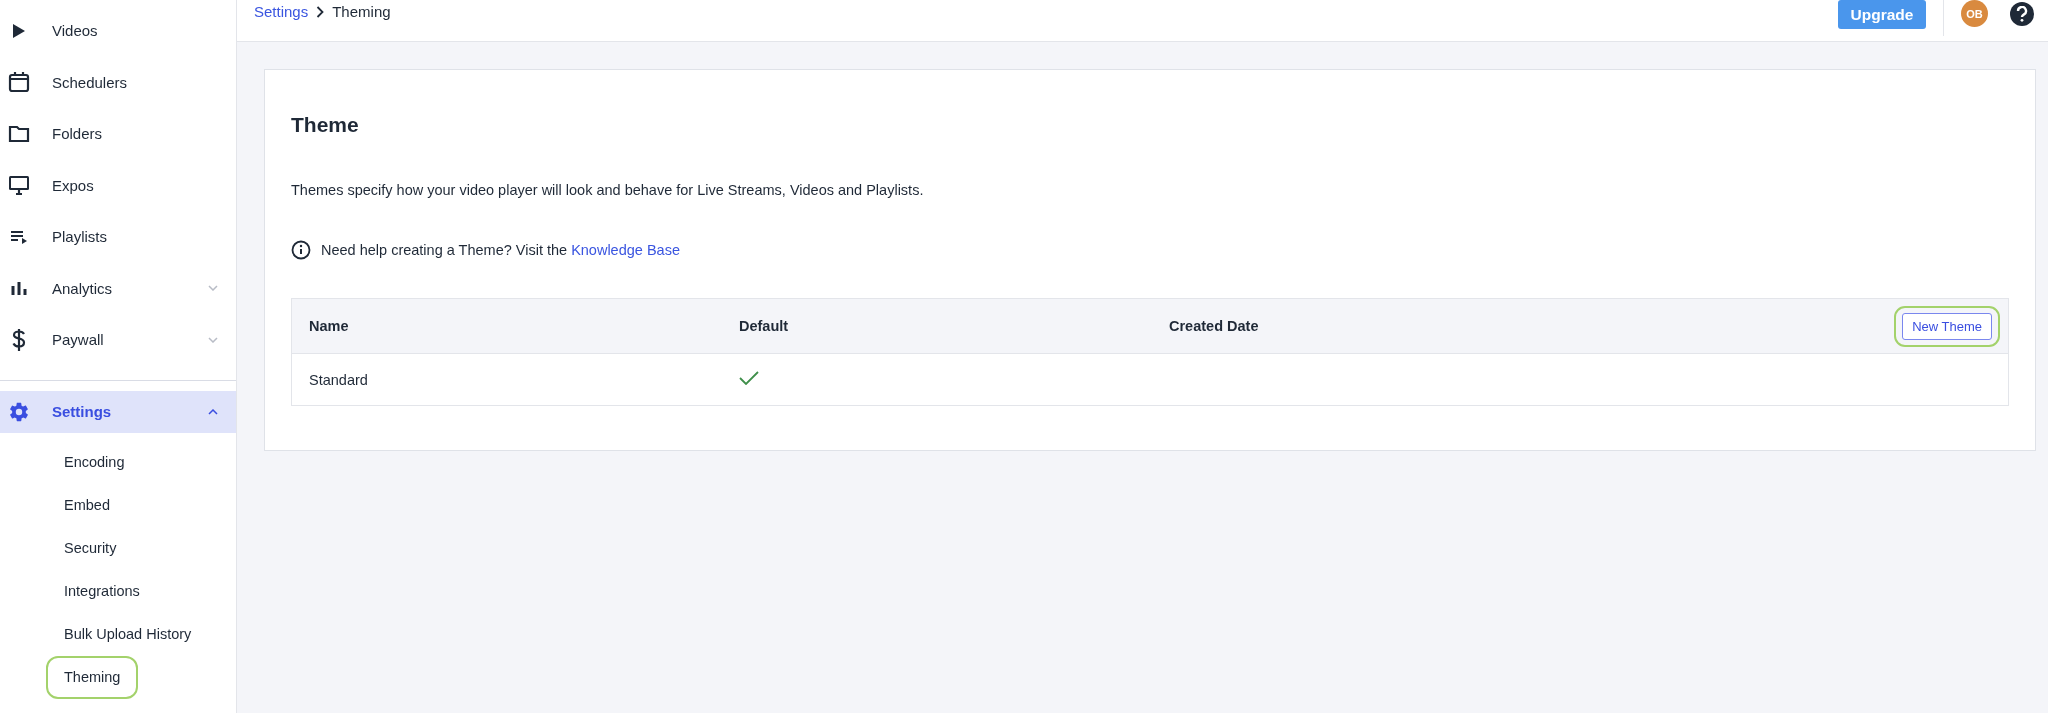  Describe the element at coordinates (19, 82) in the screenshot. I see `calendar-icon` at that location.